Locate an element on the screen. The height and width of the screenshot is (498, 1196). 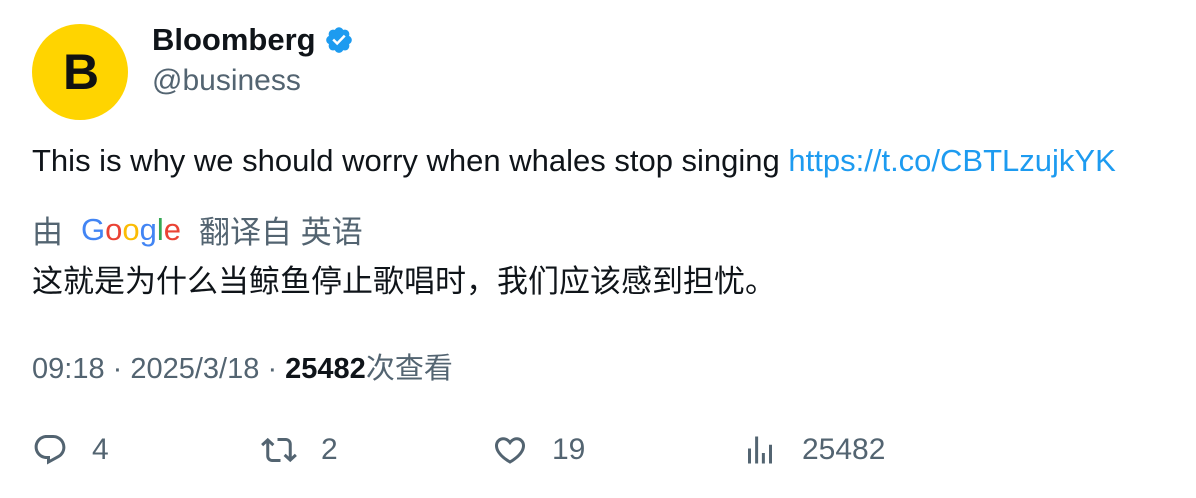
reply-count: 4 is located at coordinates (100, 449).